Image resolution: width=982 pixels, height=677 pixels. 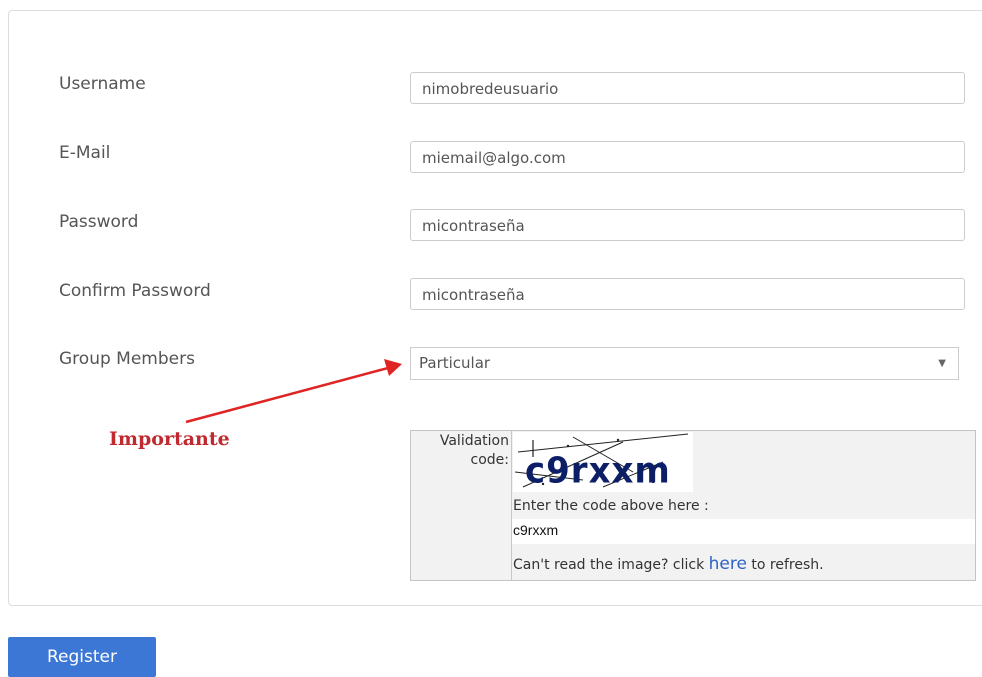 What do you see at coordinates (474, 441) in the screenshot?
I see `captcha-label-line1: Validation` at bounding box center [474, 441].